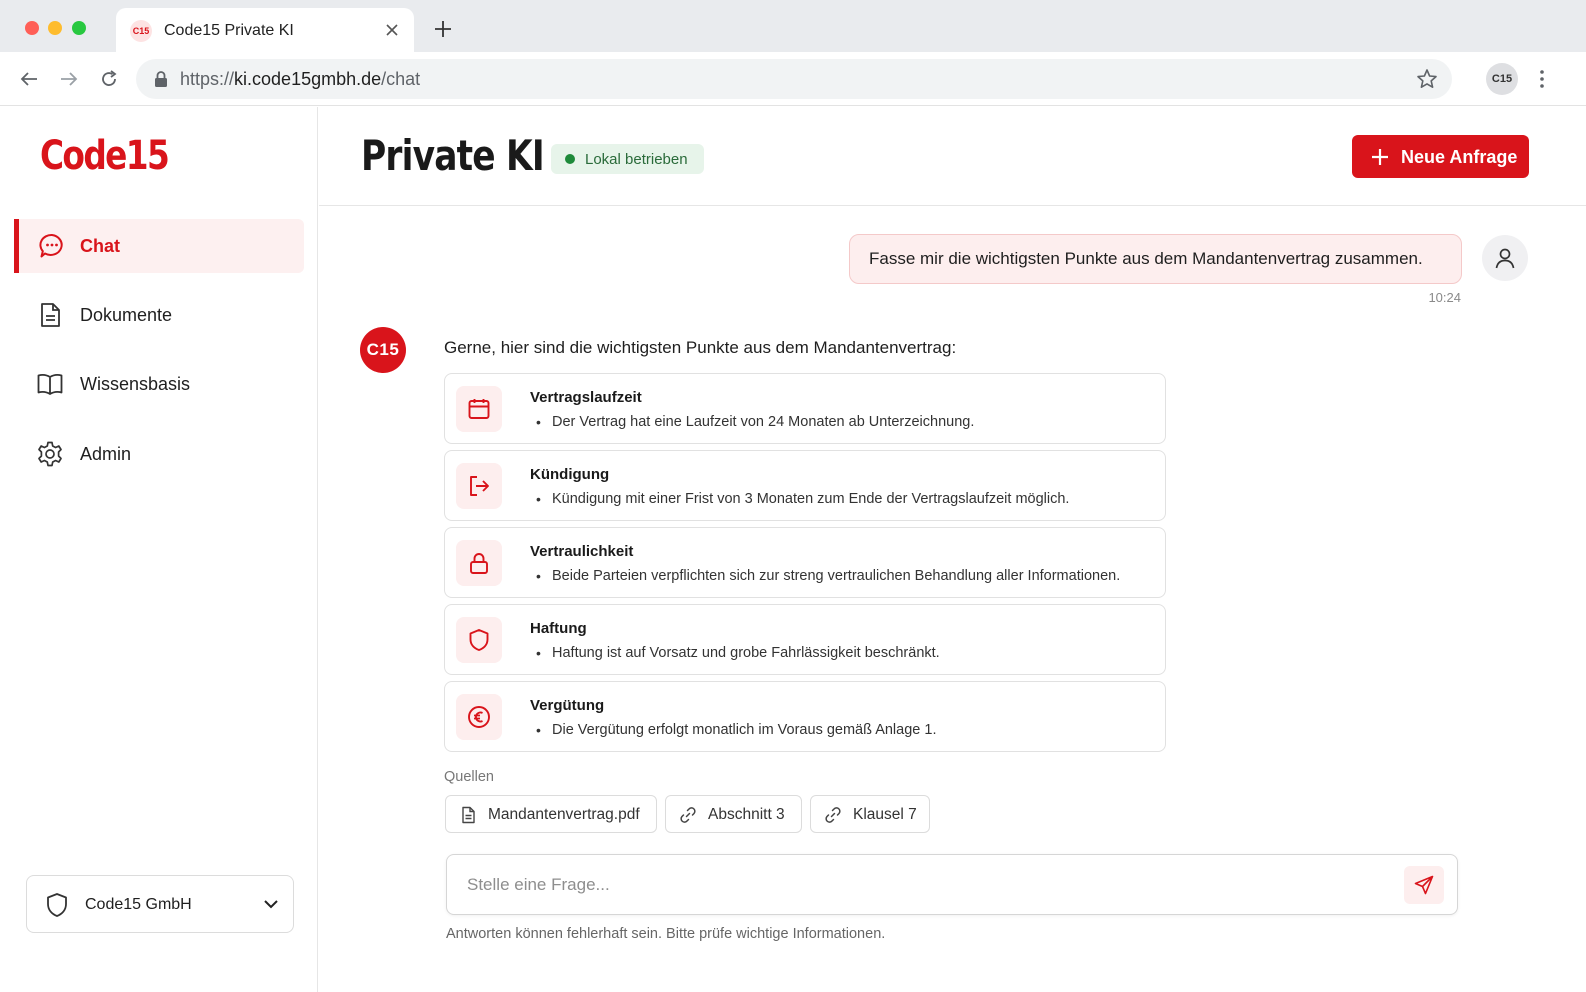 This screenshot has width=1586, height=992. Describe the element at coordinates (1459, 157) in the screenshot. I see `new-request-label: Neue Anfrage` at that location.